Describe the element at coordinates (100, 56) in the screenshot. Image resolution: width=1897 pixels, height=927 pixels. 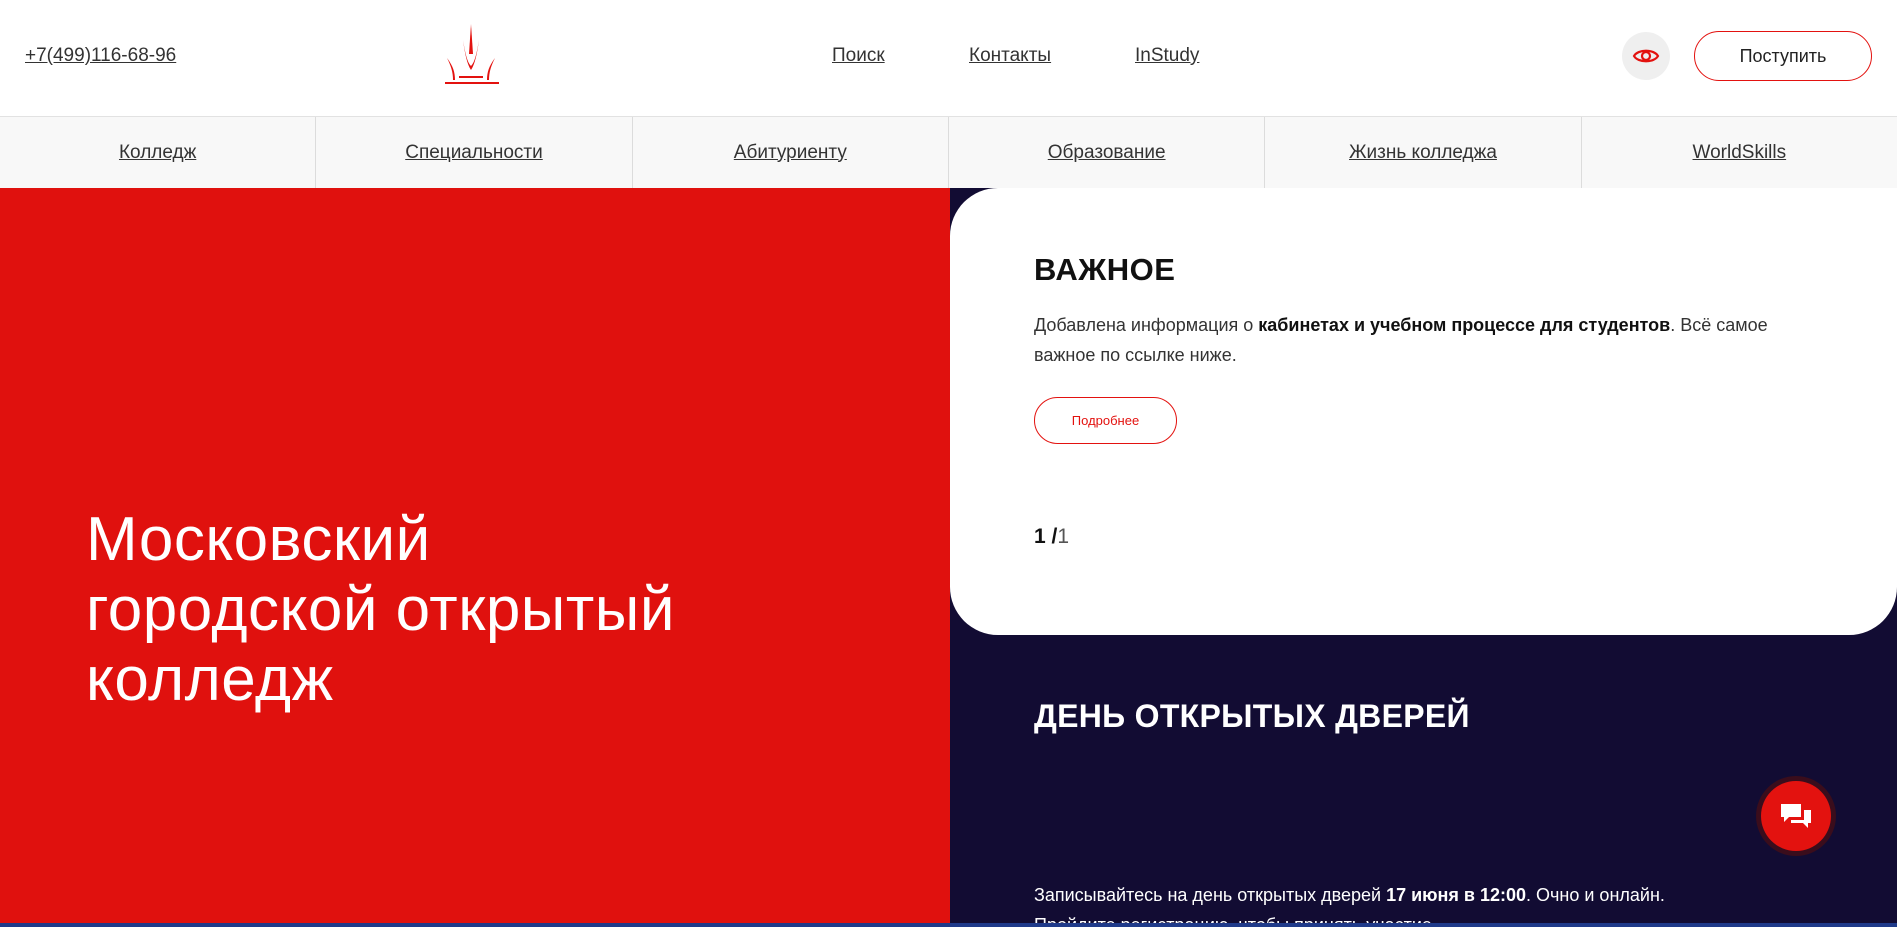
I see `phone-link: +7(499)116-68-96` at that location.